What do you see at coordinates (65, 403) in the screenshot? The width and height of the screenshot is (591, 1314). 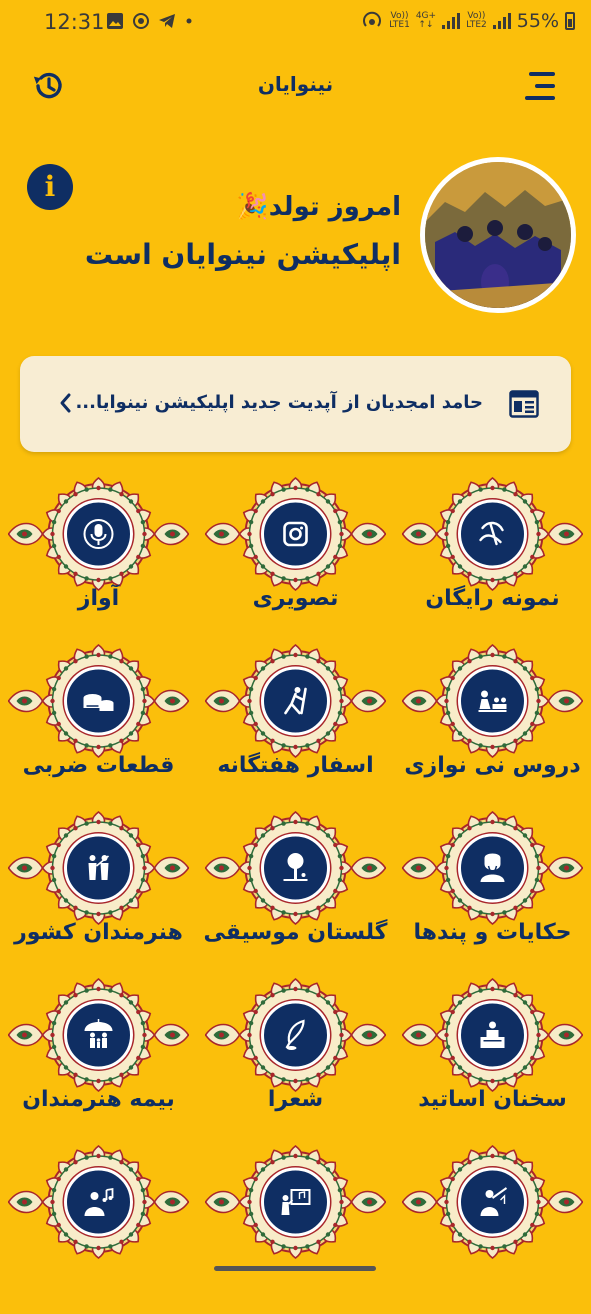 I see `chevron-left-icon` at bounding box center [65, 403].